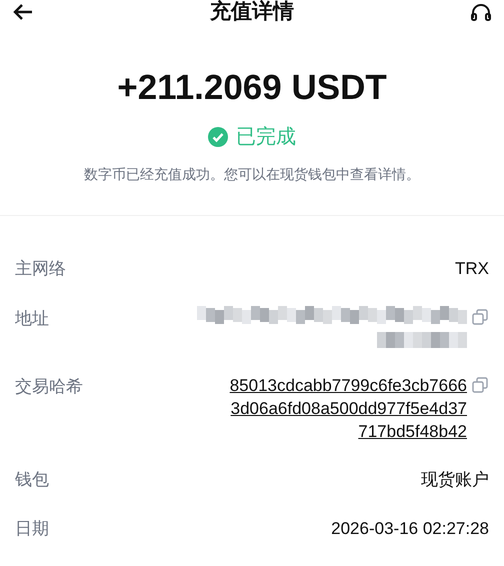 Image resolution: width=504 pixels, height=566 pixels. I want to click on transaction-hash-link: 85013cdcabb7799c6fe3cb7666 3d06a6fd08a500dd977f5e4d37 717bd5f48b42, so click(348, 408).